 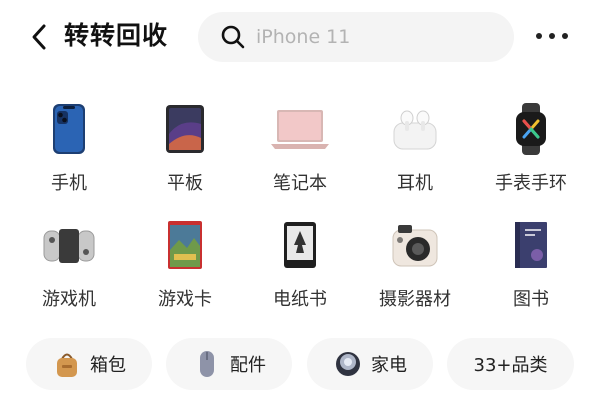 What do you see at coordinates (300, 364) in the screenshot?
I see `quick-category-bar: 箱包 配件 家电 33+品类` at bounding box center [300, 364].